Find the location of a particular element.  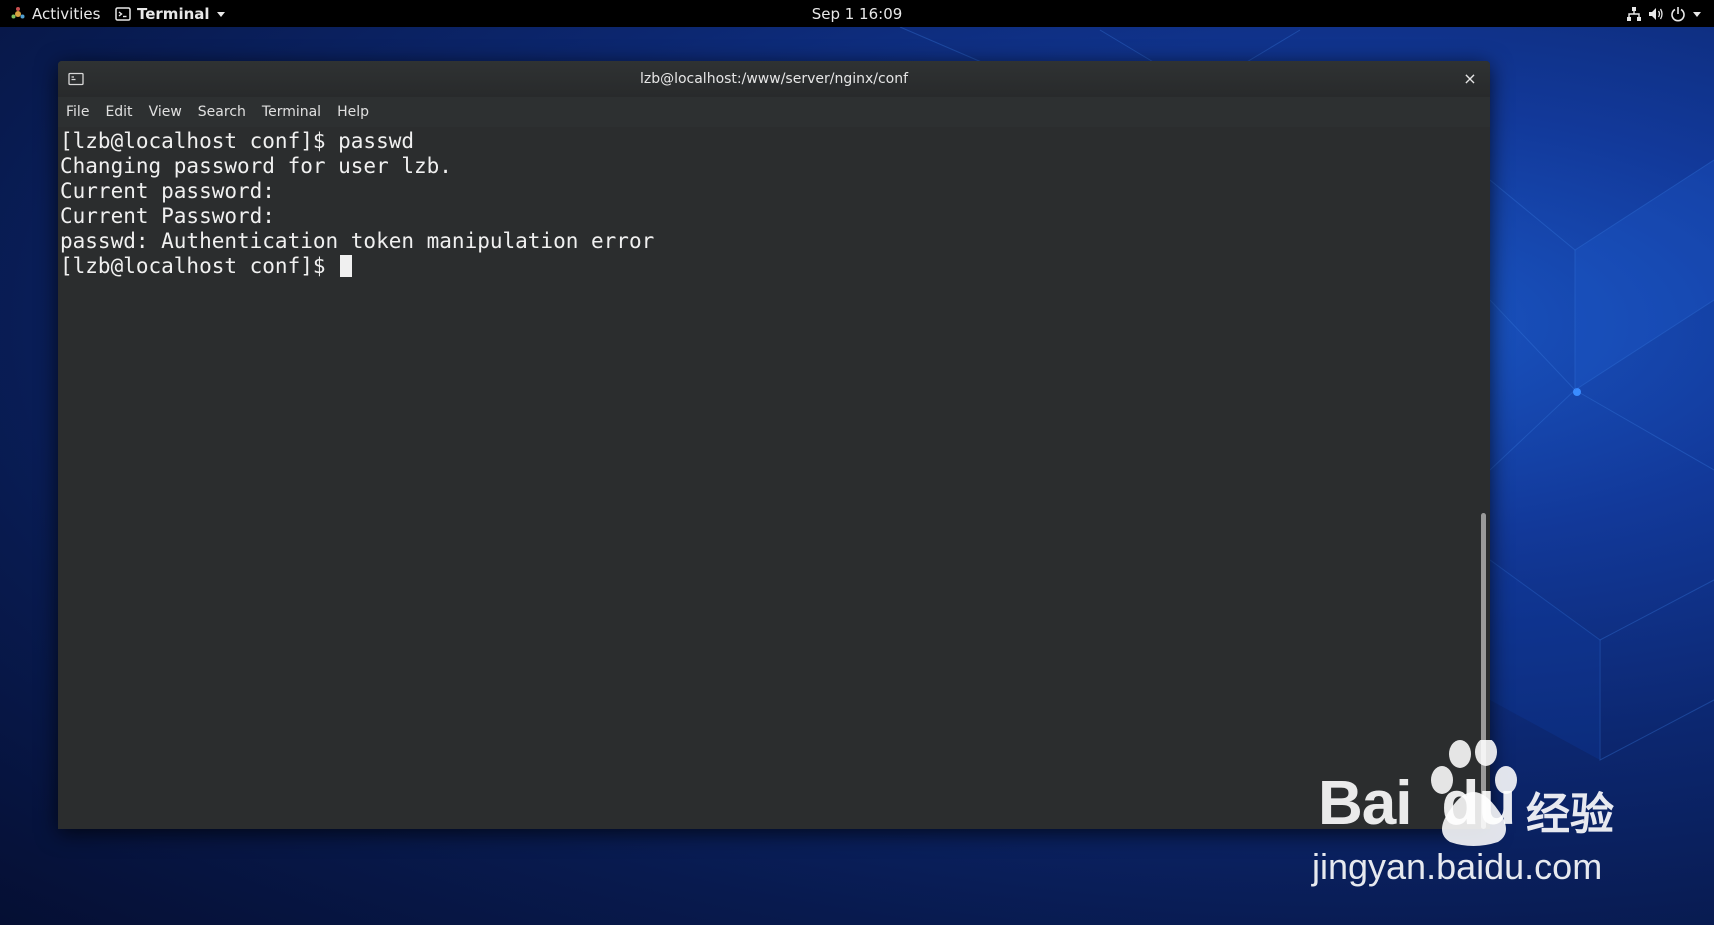

window-titlebar: lzb@localhost:/www/server/nginx/conf × is located at coordinates (774, 79).